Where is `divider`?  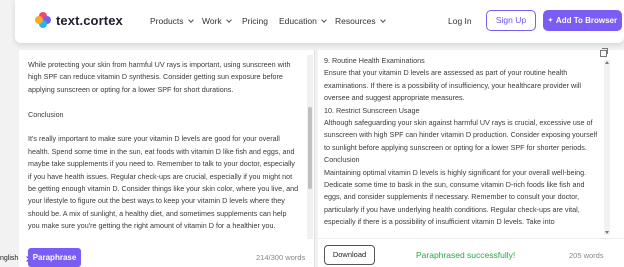
divider is located at coordinates (471, 238).